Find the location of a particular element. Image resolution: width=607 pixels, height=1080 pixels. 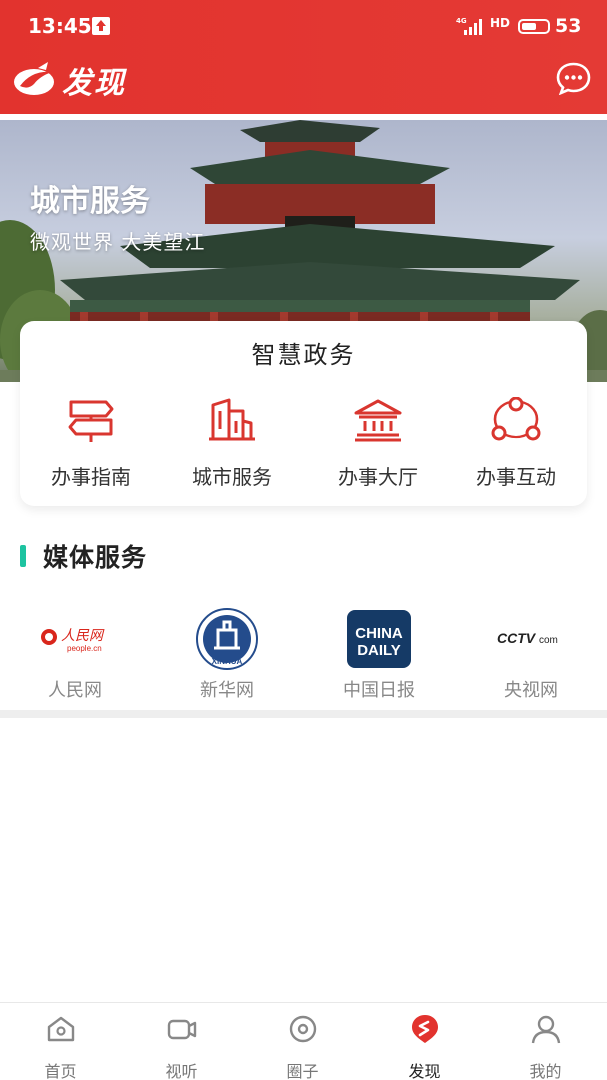

cctv-logo: CCTV com is located at coordinates (531, 639).